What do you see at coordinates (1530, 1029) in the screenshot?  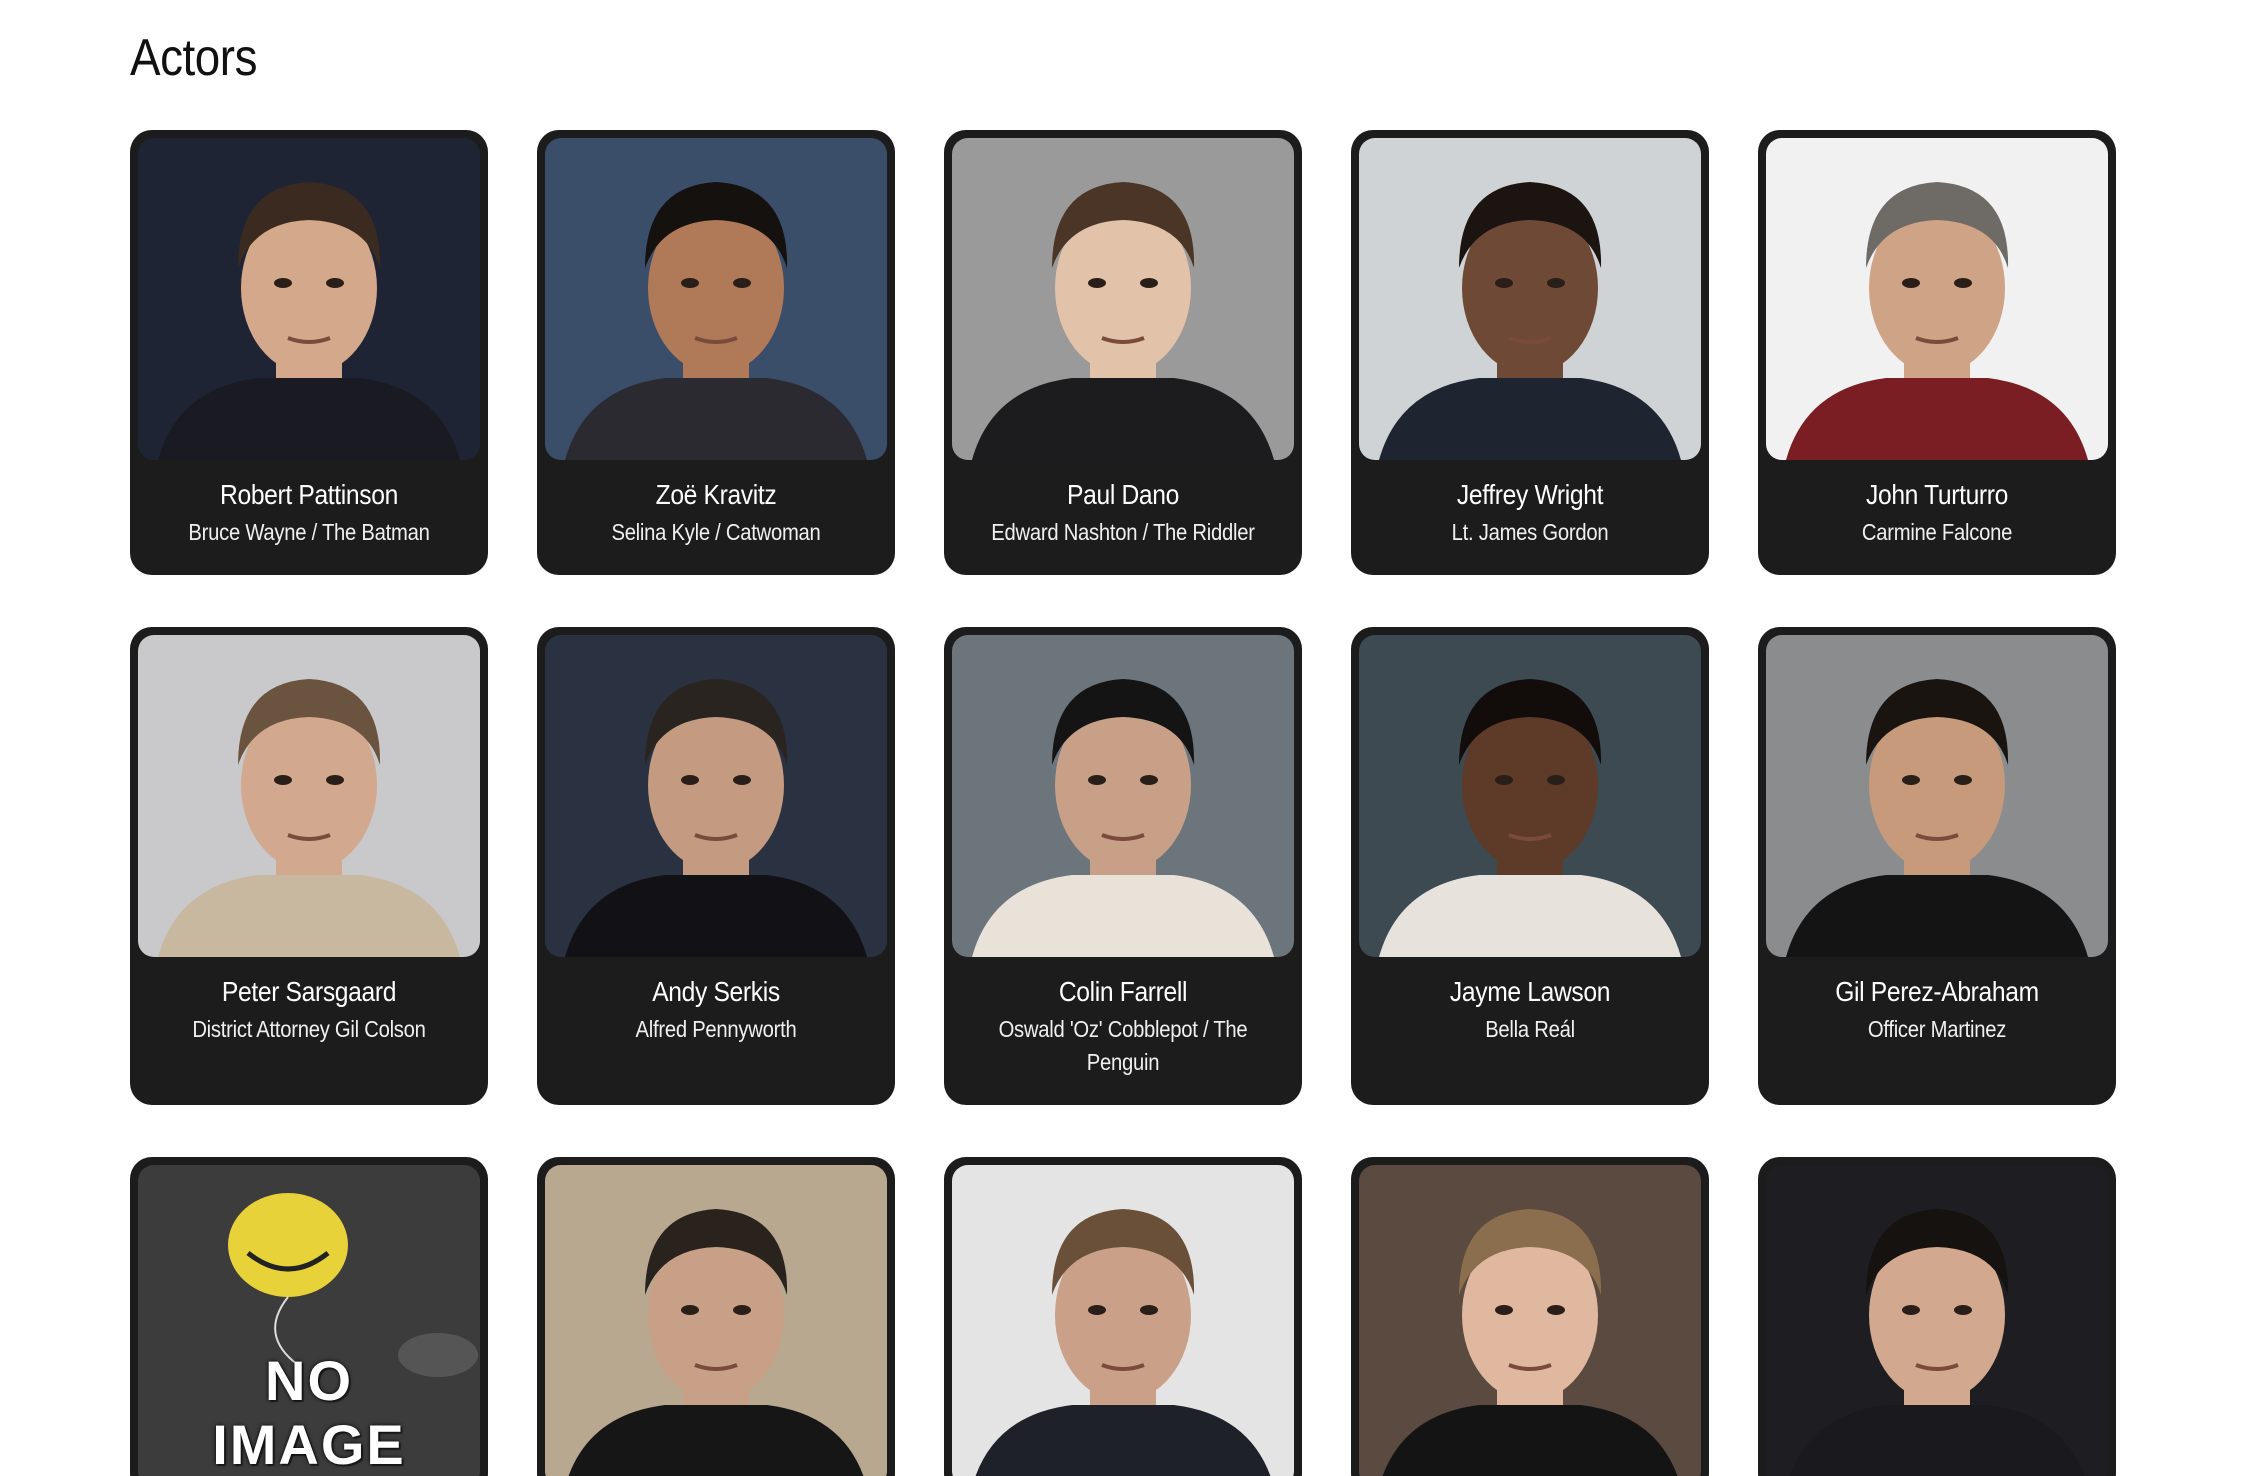 I see `actor-role: Bella Reál` at bounding box center [1530, 1029].